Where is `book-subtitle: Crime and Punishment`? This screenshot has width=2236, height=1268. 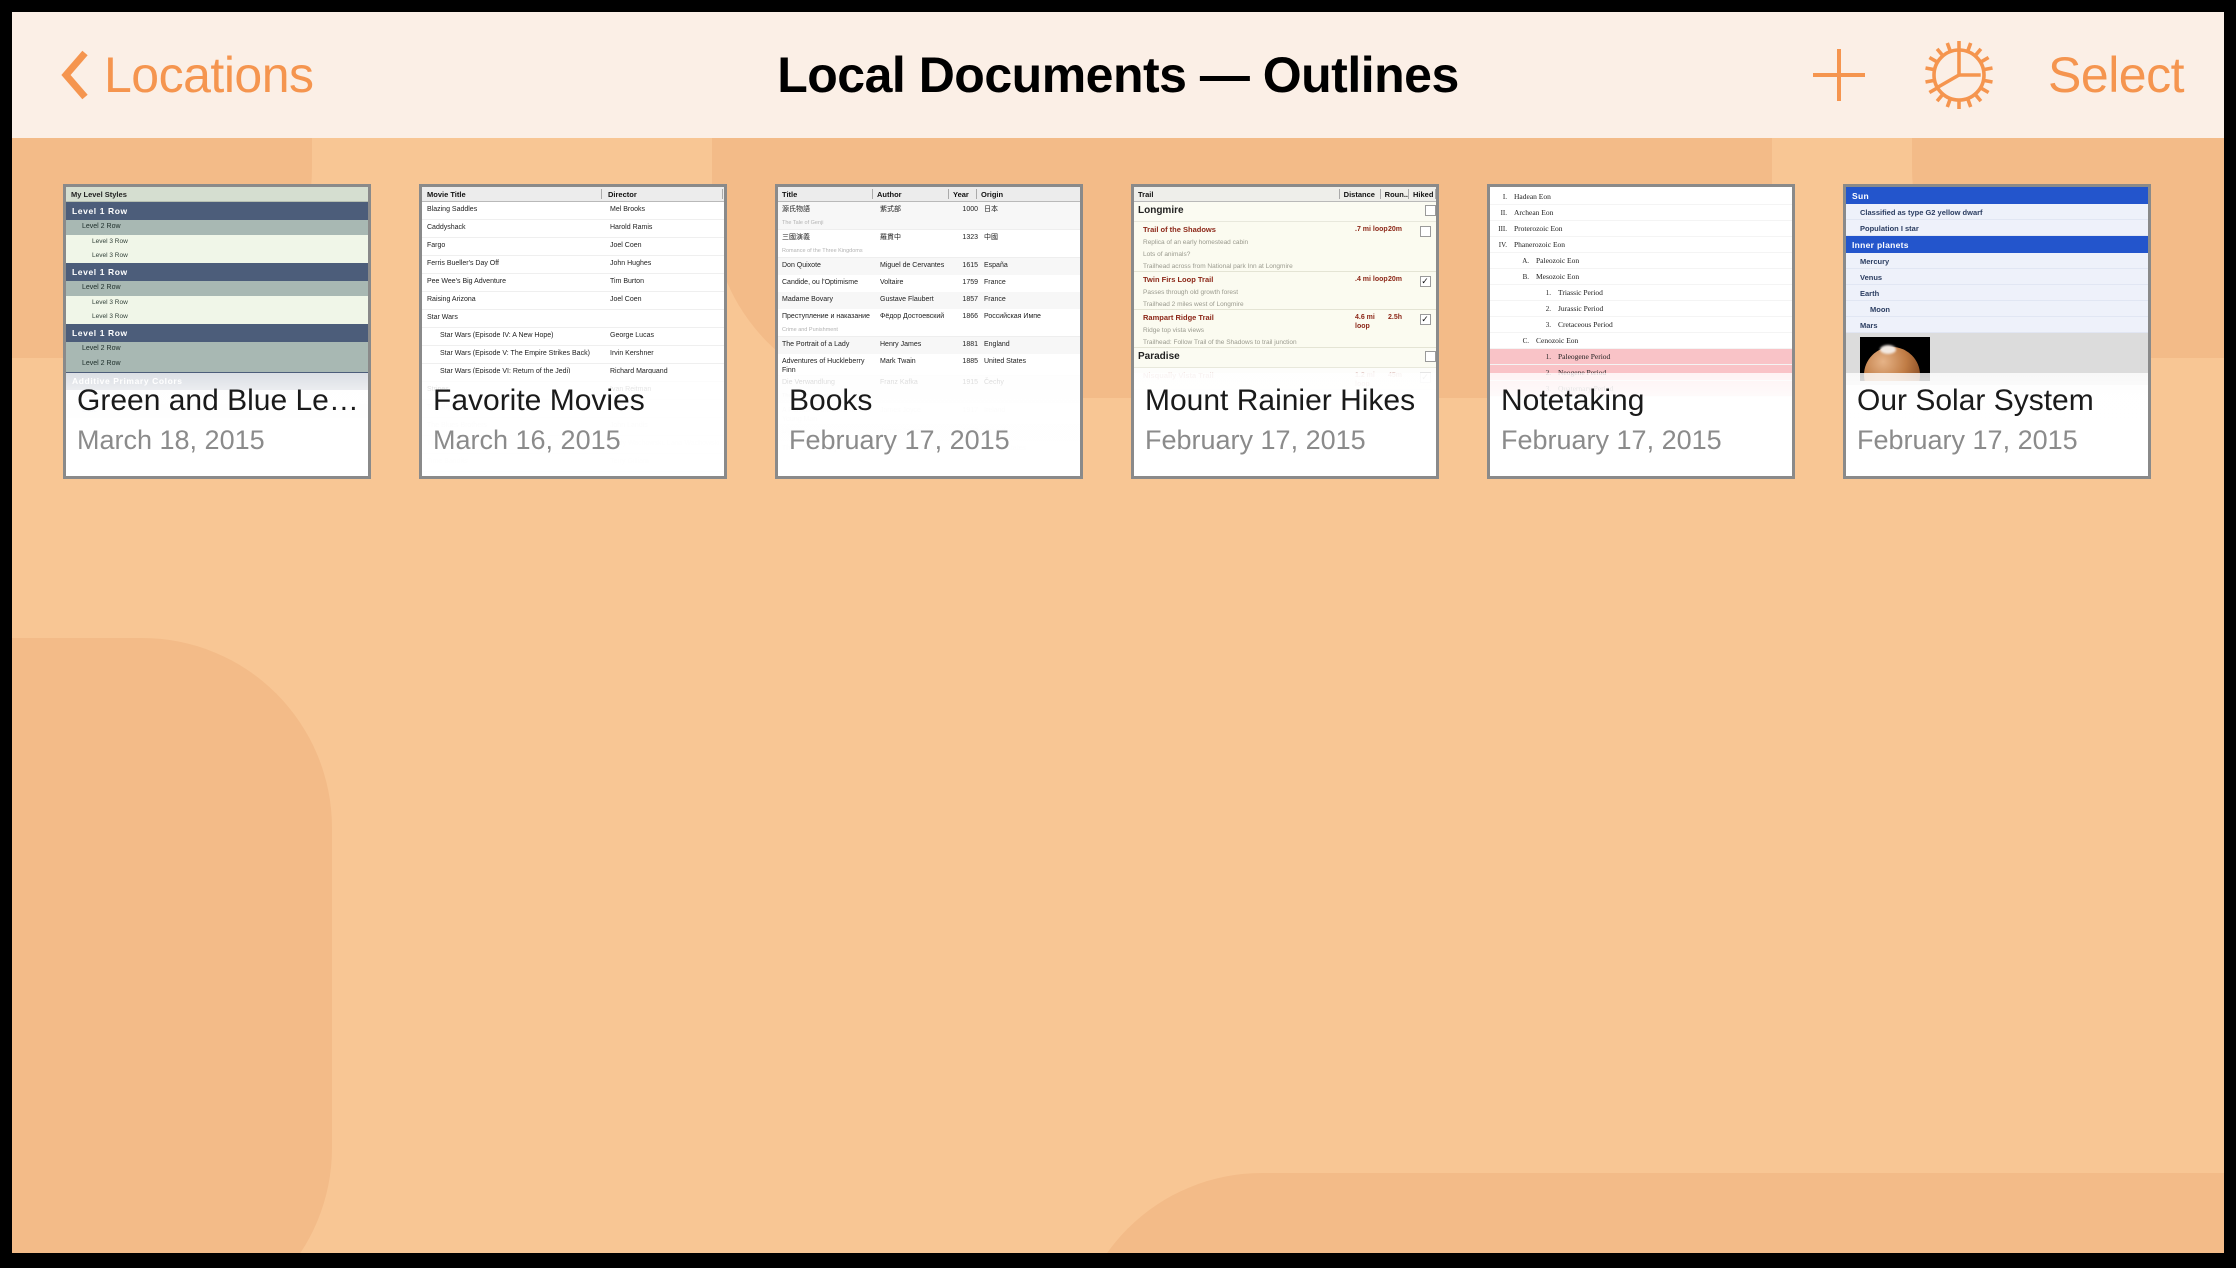 book-subtitle: Crime and Punishment is located at coordinates (929, 331).